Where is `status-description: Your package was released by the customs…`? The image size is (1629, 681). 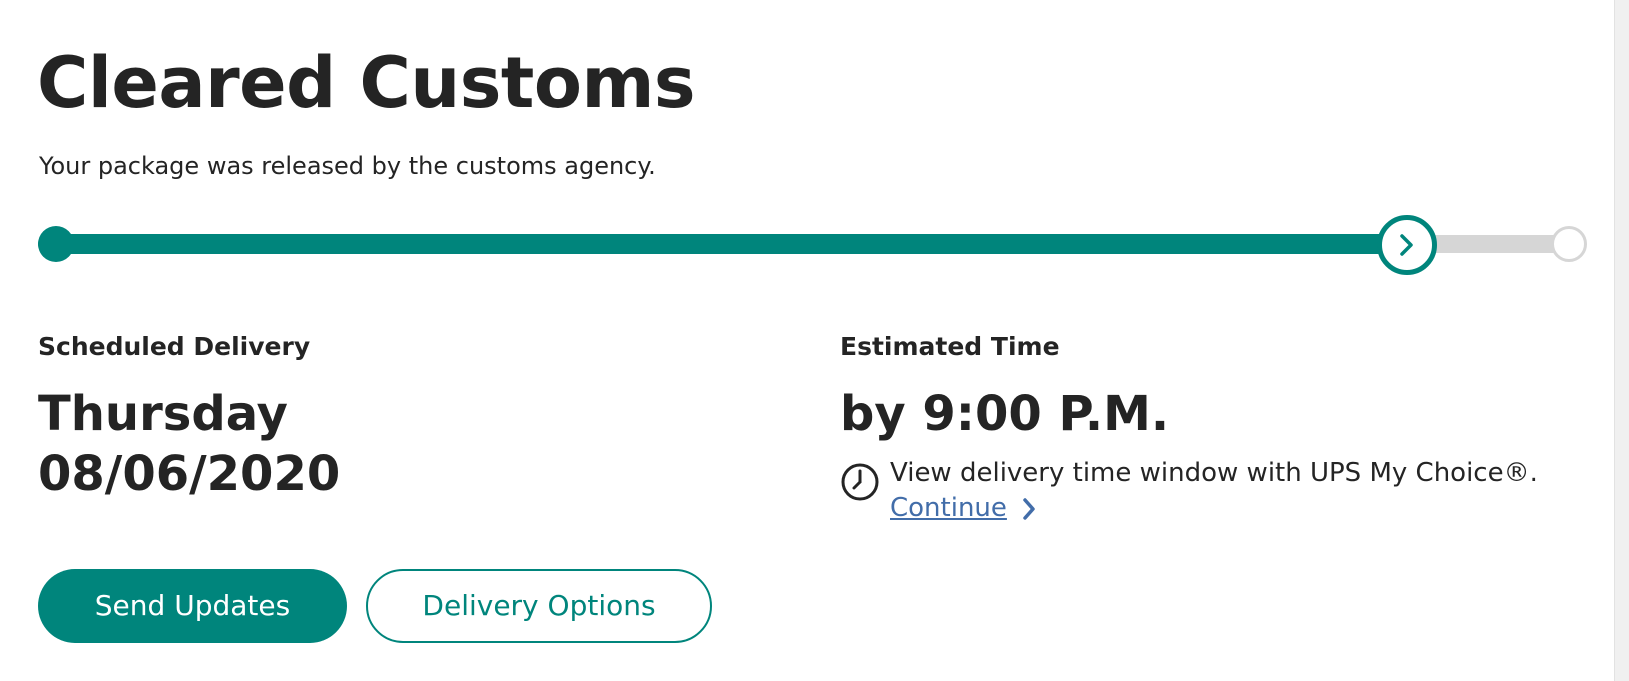
status-description: Your package was released by the customs… is located at coordinates (347, 166).